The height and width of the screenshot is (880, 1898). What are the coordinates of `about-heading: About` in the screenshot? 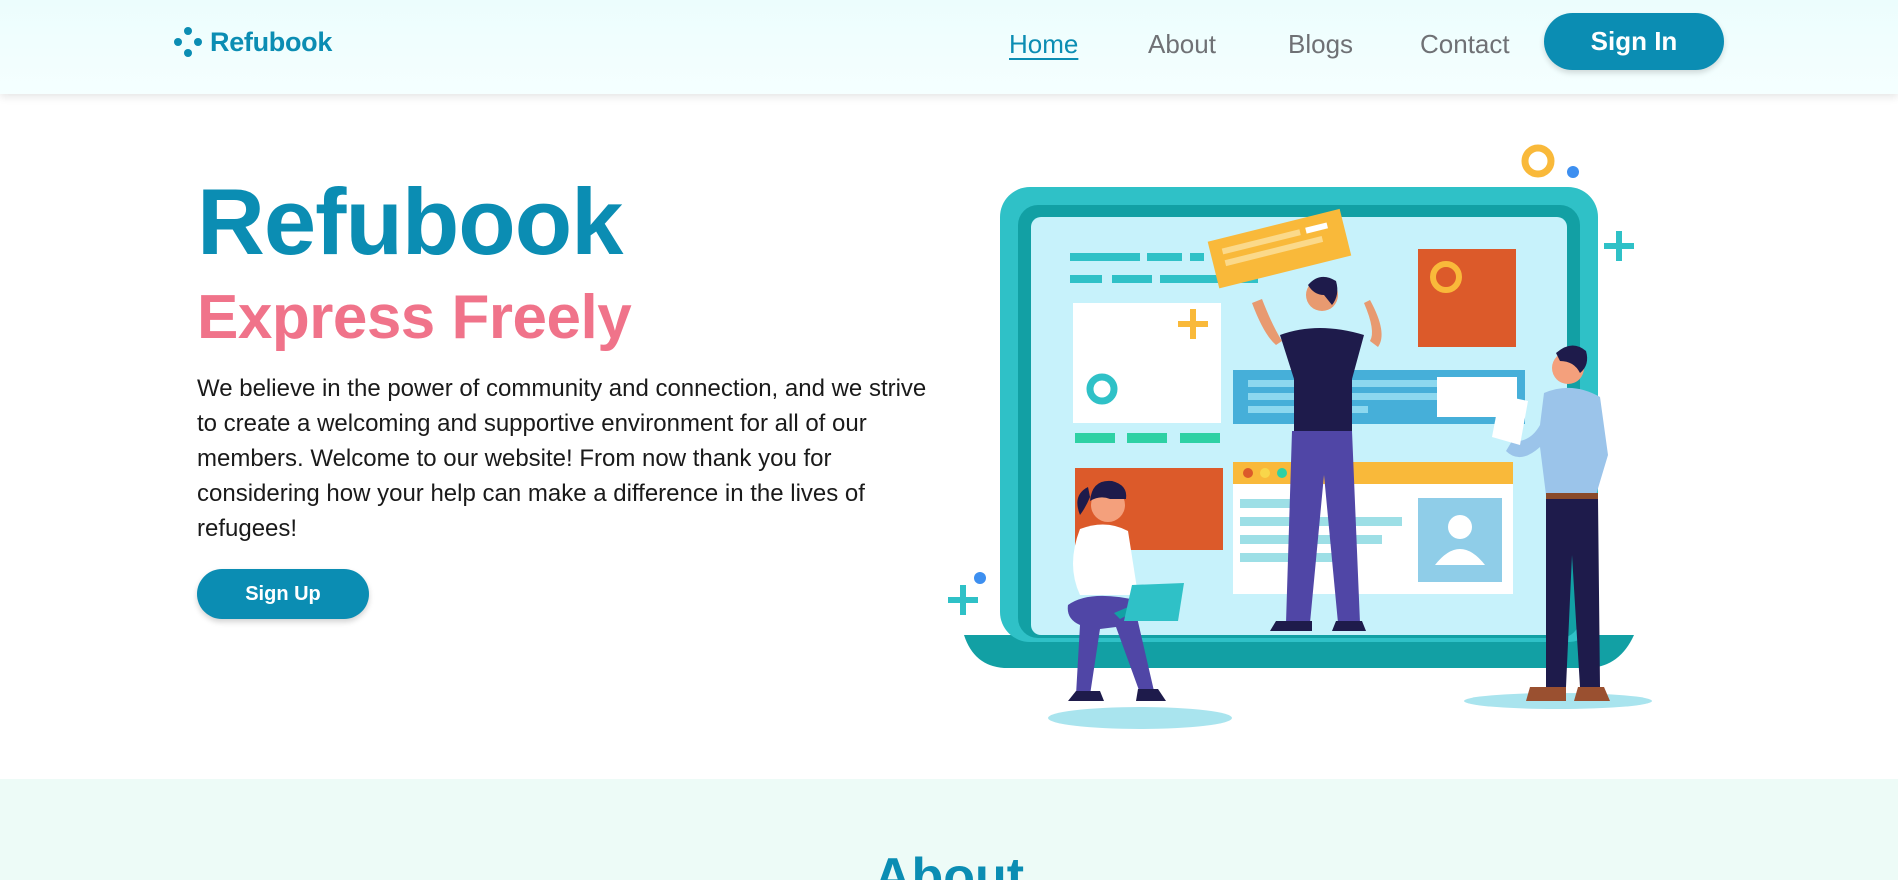 It's located at (949, 864).